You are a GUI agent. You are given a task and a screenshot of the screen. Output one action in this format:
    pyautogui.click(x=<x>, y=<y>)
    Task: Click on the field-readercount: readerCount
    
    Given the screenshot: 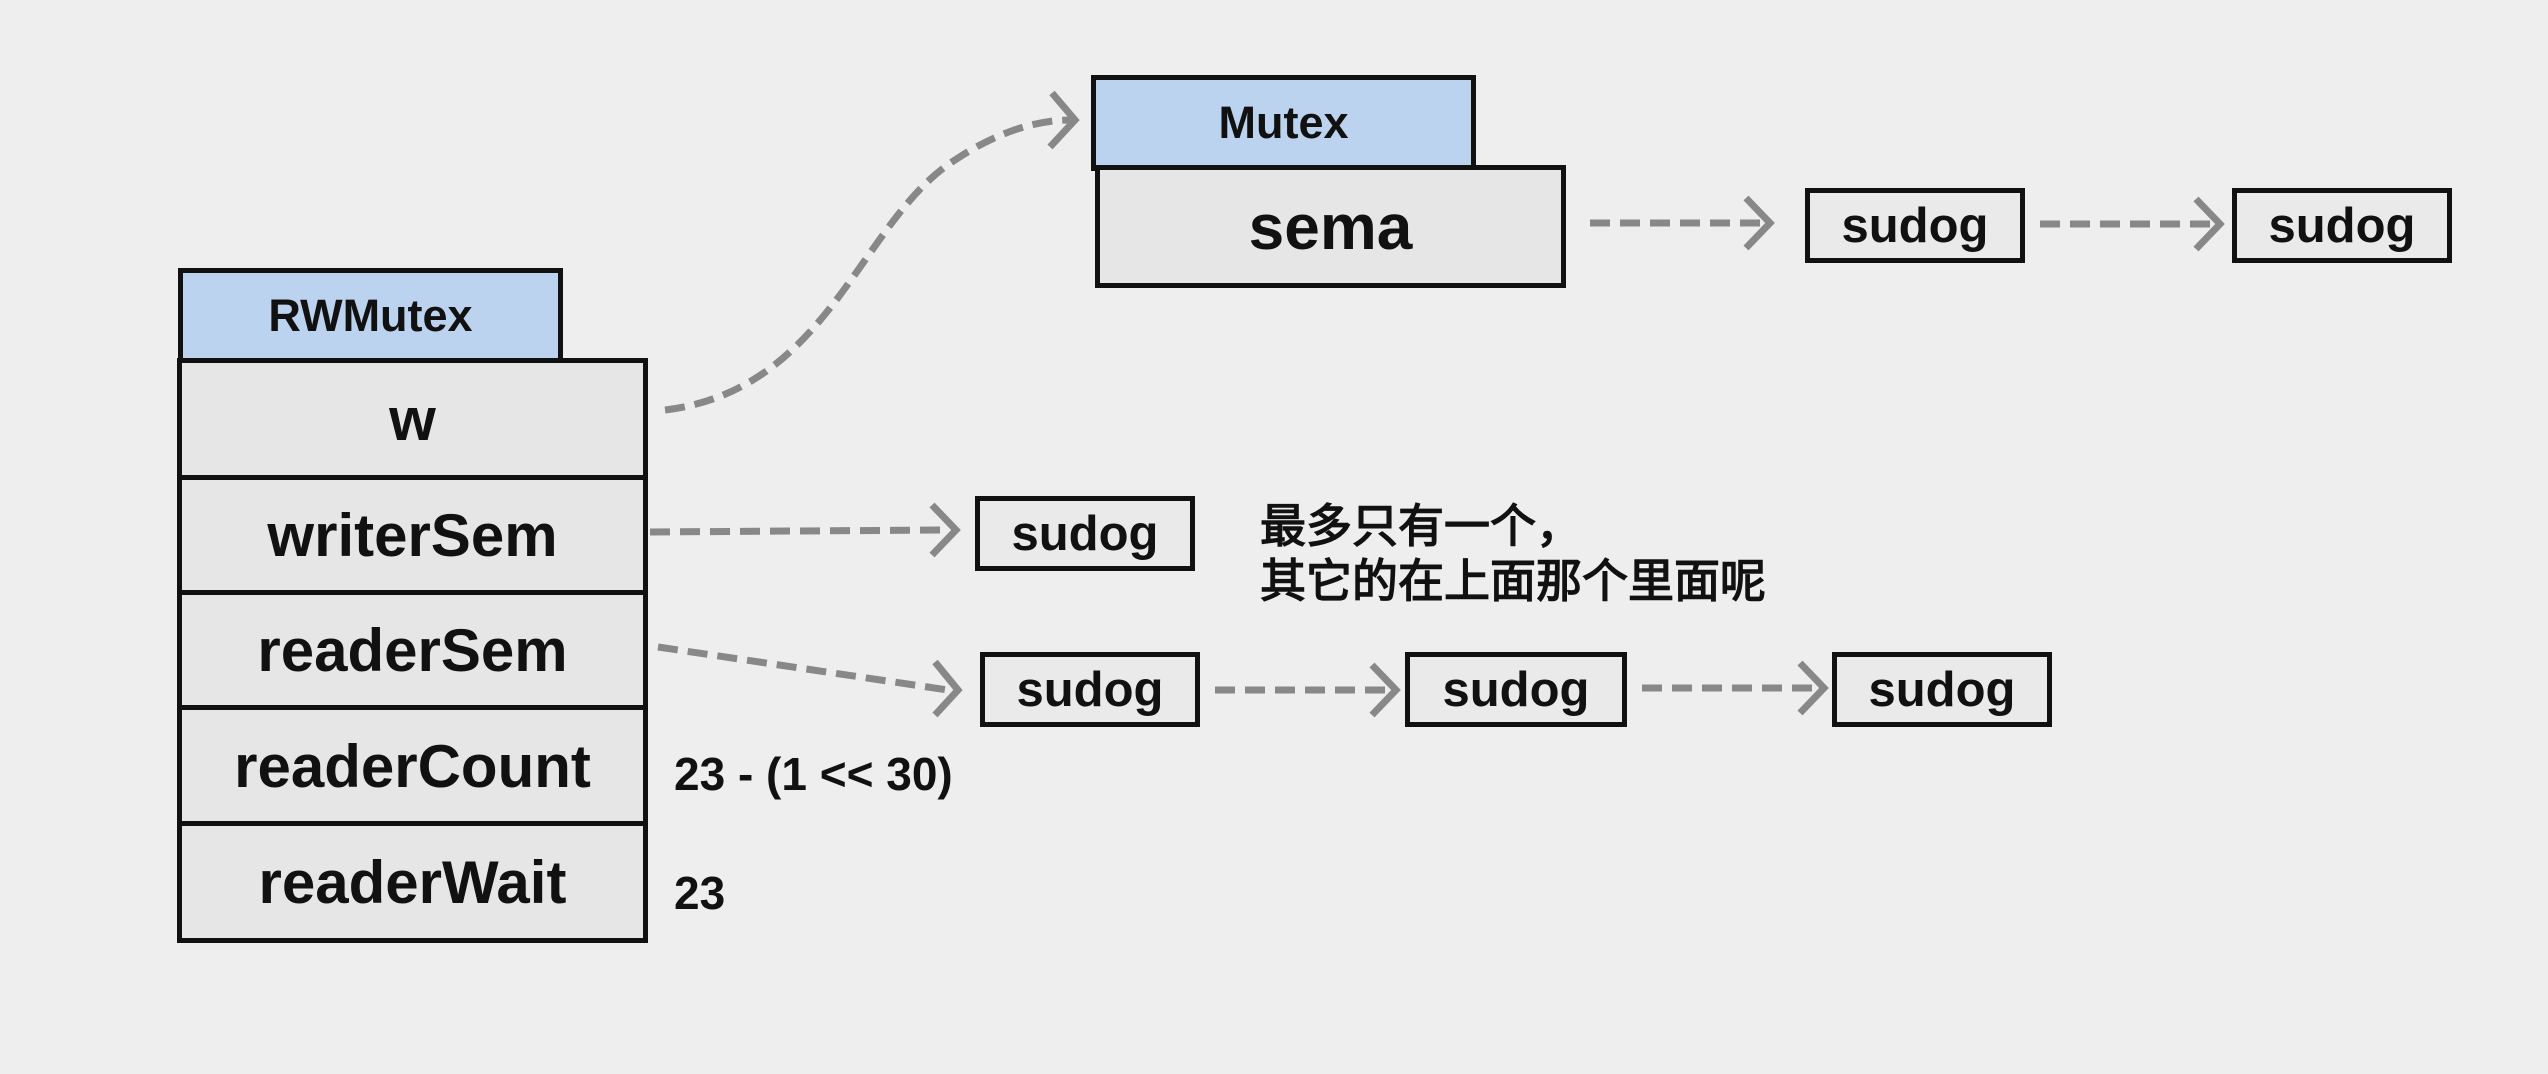 What is the action you would take?
    pyautogui.click(x=412, y=766)
    